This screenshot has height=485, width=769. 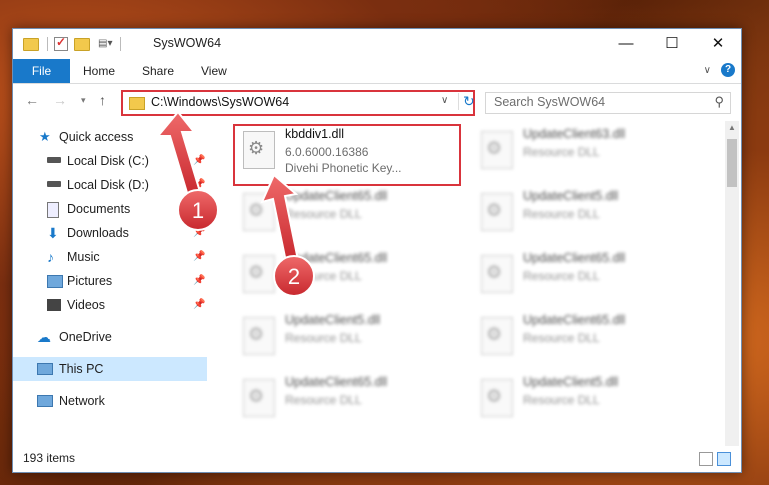 I want to click on arrow-2-icon, so click(x=280, y=218).